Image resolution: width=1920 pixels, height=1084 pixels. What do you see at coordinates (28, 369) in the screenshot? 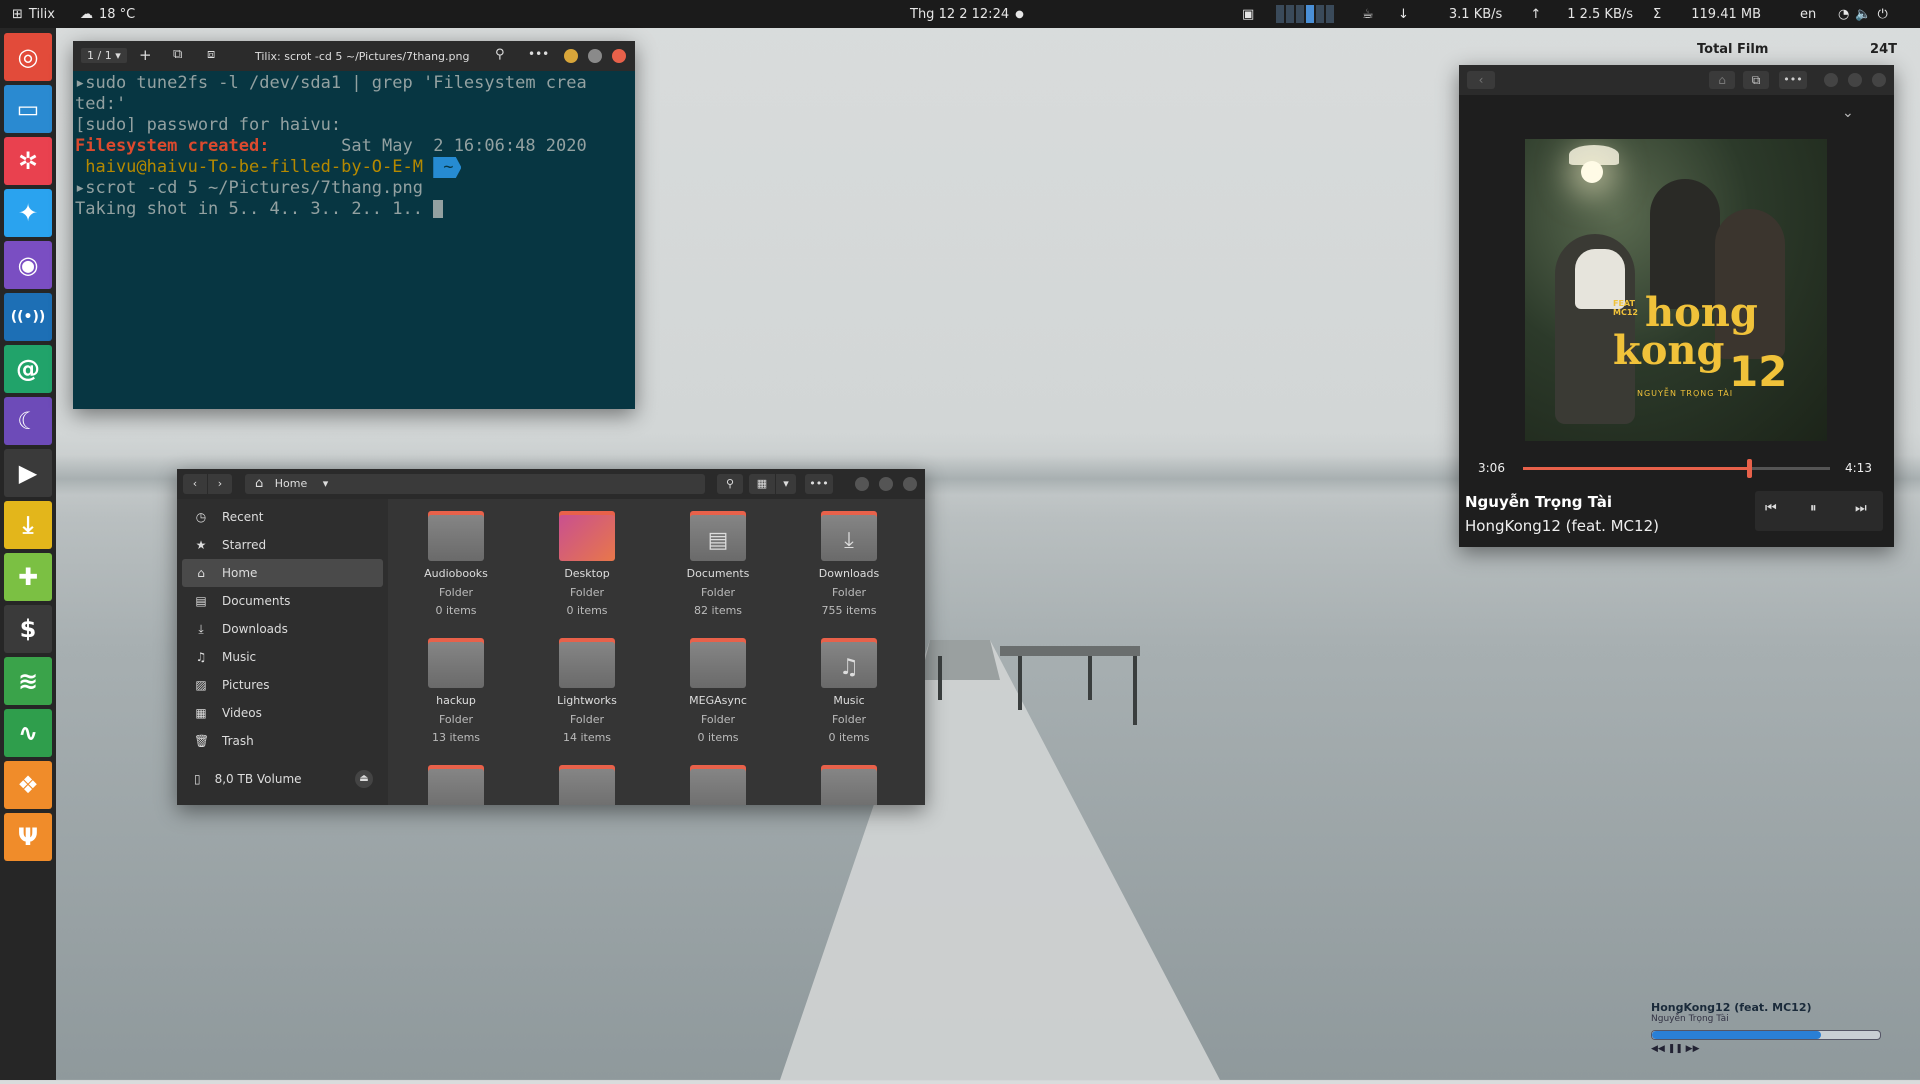
I see `dock-item: @` at bounding box center [28, 369].